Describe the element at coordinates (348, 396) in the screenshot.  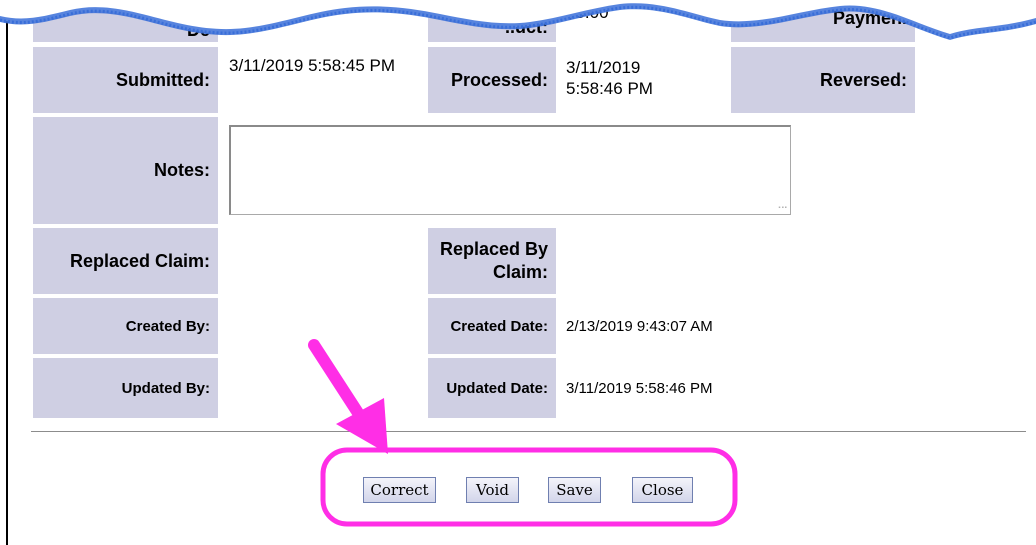
I see `arrow-icon` at that location.